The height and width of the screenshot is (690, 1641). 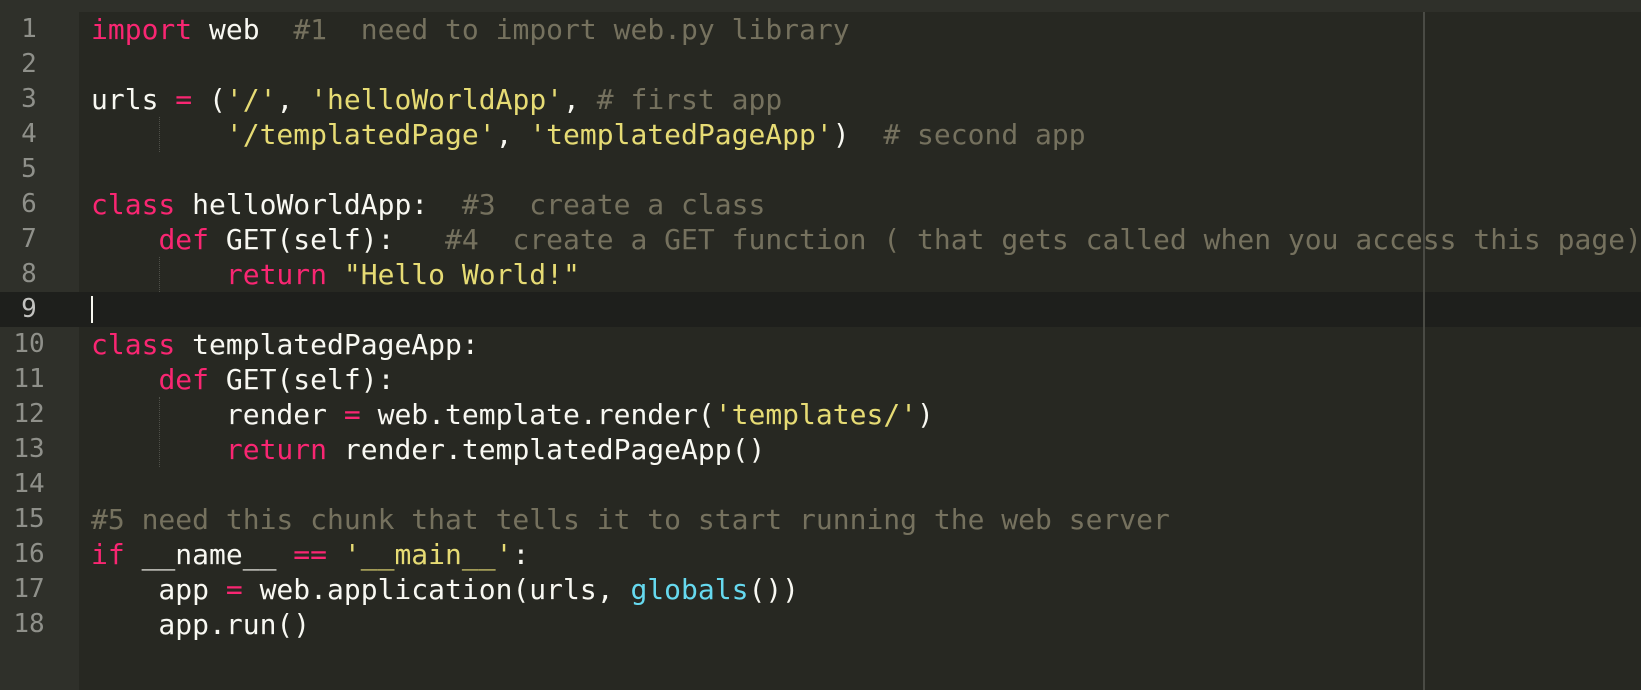 I want to click on line-number: 11, so click(x=29, y=379).